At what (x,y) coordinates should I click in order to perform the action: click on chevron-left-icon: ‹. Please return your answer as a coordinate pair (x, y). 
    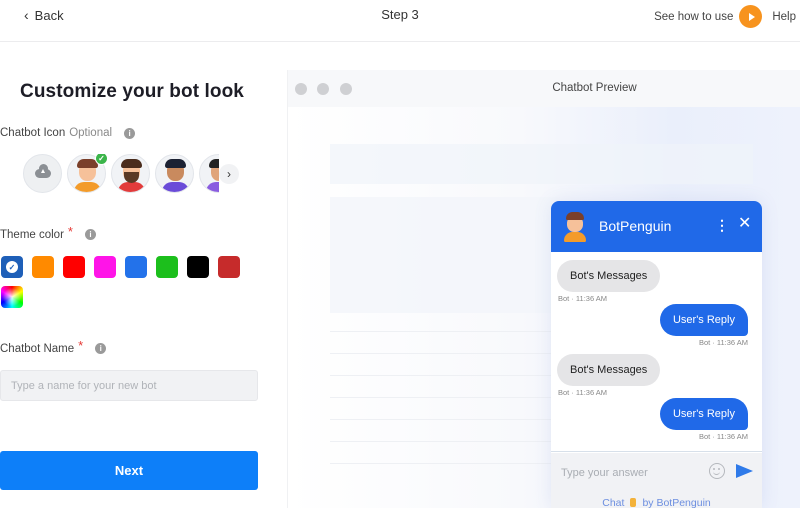
    Looking at the image, I should click on (26, 15).